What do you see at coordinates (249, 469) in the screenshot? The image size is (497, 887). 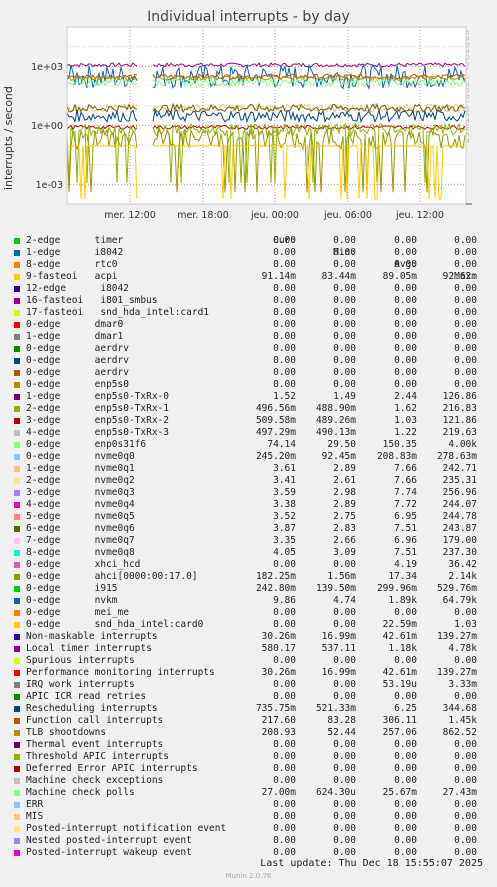 I see `legend-row: 1-edge nvme0q1 3.61 2.89 7.66 242.71` at bounding box center [249, 469].